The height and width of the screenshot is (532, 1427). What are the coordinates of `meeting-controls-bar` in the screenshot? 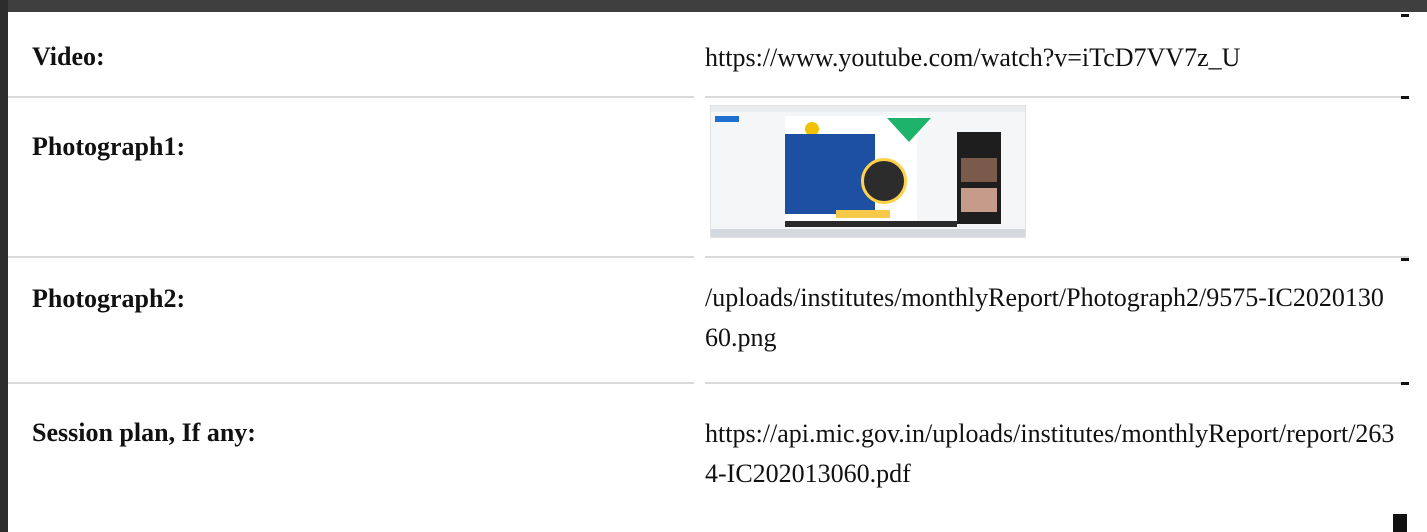 It's located at (871, 224).